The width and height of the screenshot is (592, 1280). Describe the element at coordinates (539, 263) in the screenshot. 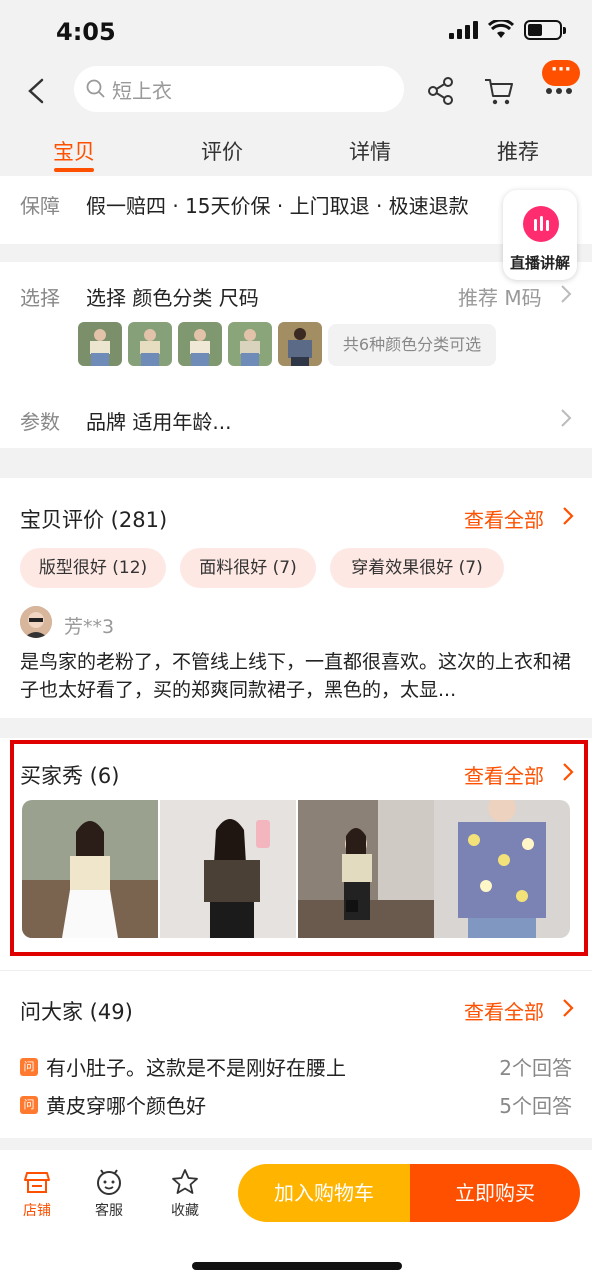

I see `live-label: 直播讲解` at that location.